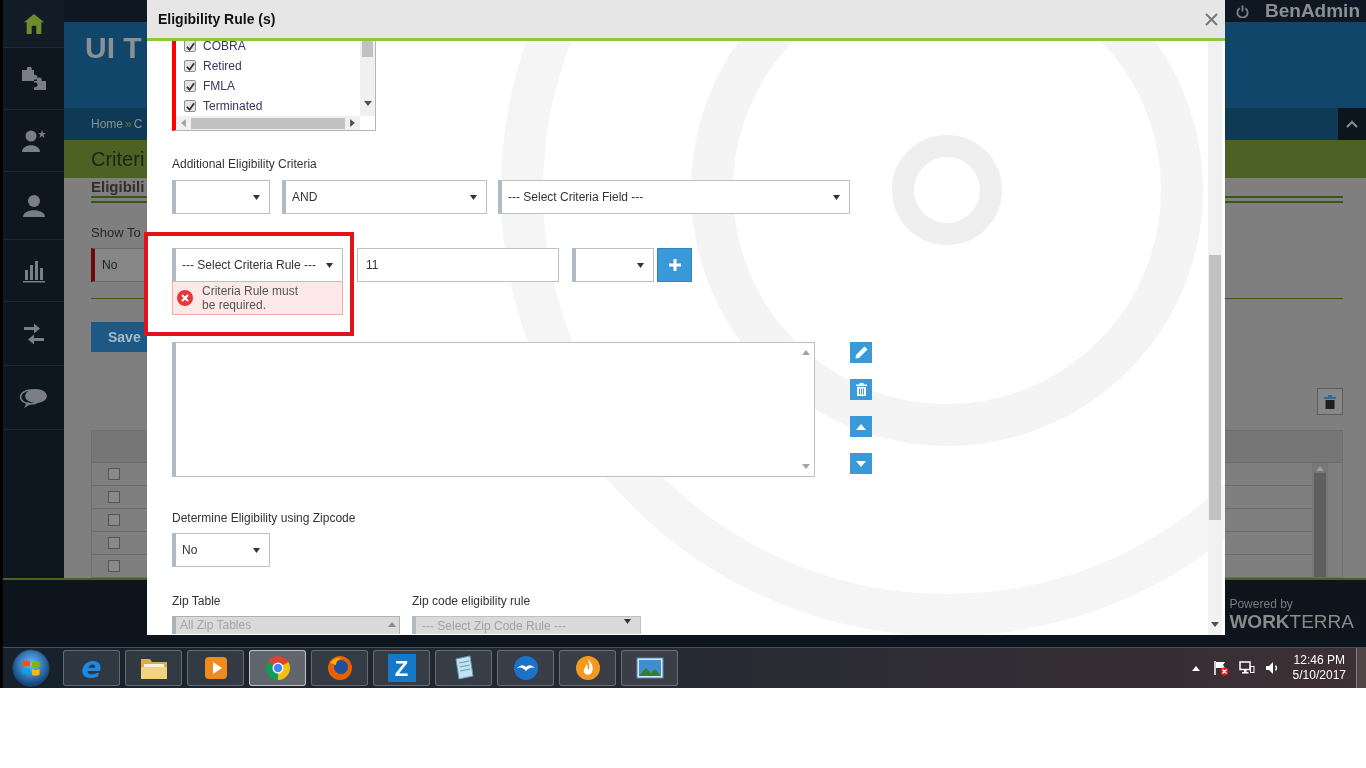 Image resolution: width=1366 pixels, height=768 pixels. What do you see at coordinates (274, 86) in the screenshot?
I see `status-listbox: COBRA Retired FMLA Terminated` at bounding box center [274, 86].